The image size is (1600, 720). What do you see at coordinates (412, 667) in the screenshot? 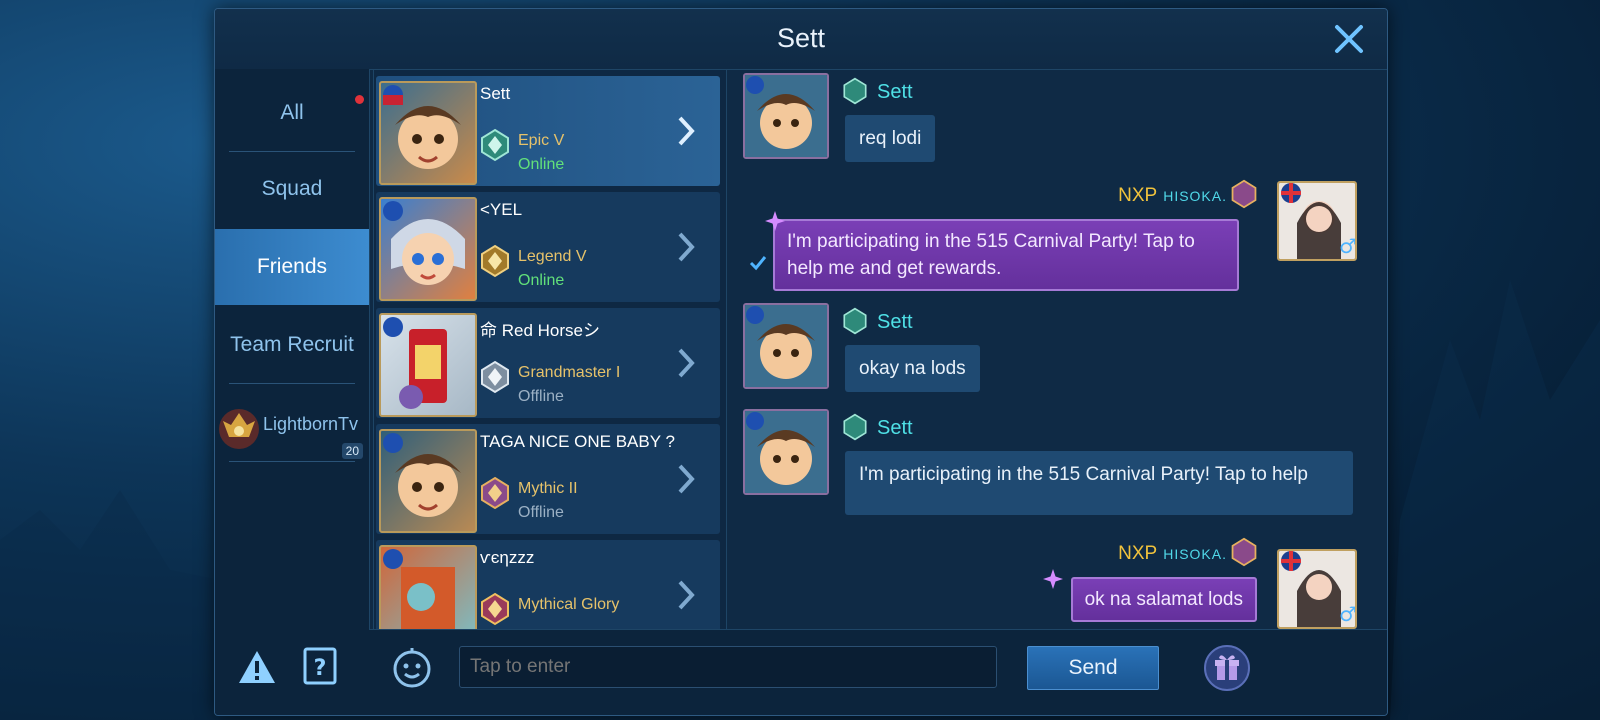
I see `emoji-icon` at bounding box center [412, 667].